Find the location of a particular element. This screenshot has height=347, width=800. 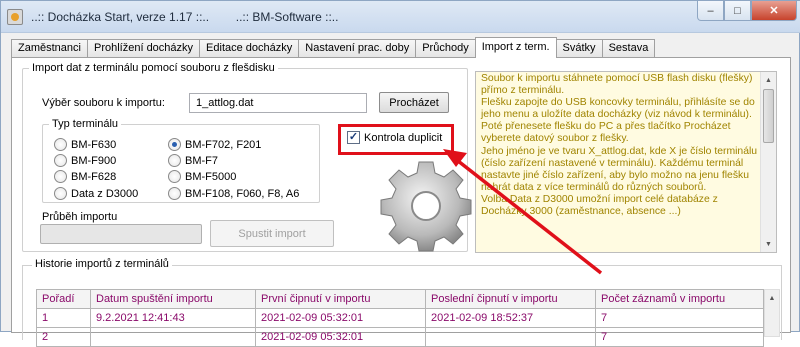

info-scrollbar: ▲ ▼ is located at coordinates (768, 162).